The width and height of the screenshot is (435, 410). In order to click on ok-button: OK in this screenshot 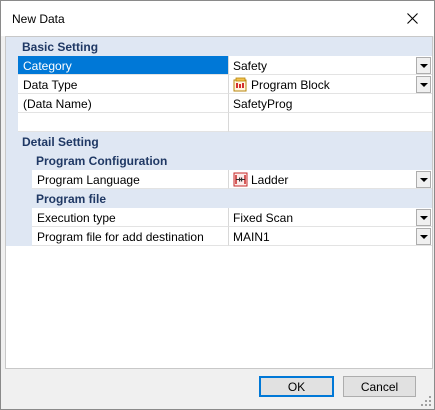, I will do `click(296, 386)`.